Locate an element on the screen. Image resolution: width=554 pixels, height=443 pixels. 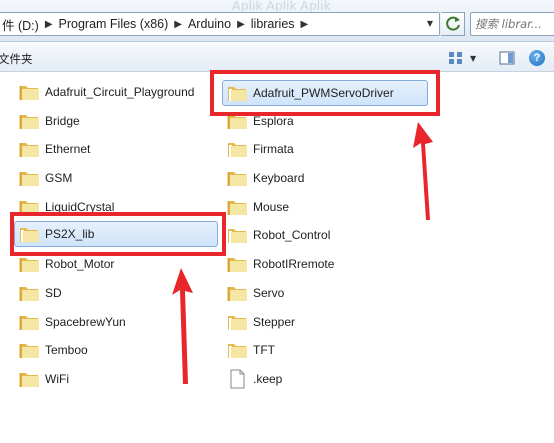
folder-item: Ethernet is located at coordinates (54, 149).